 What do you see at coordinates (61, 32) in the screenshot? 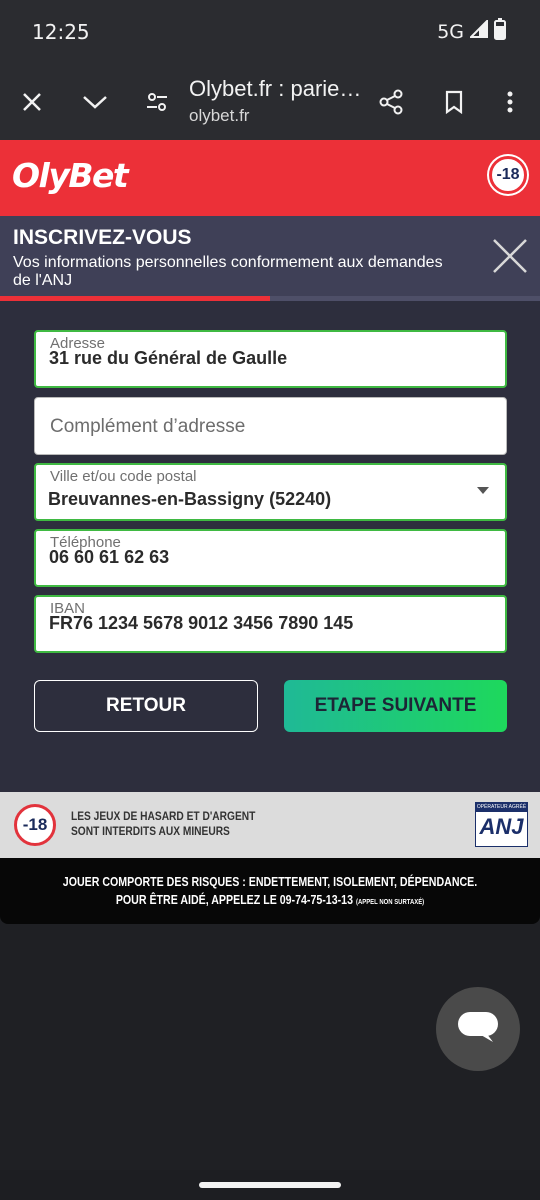
I see `status-time: 12:25` at bounding box center [61, 32].